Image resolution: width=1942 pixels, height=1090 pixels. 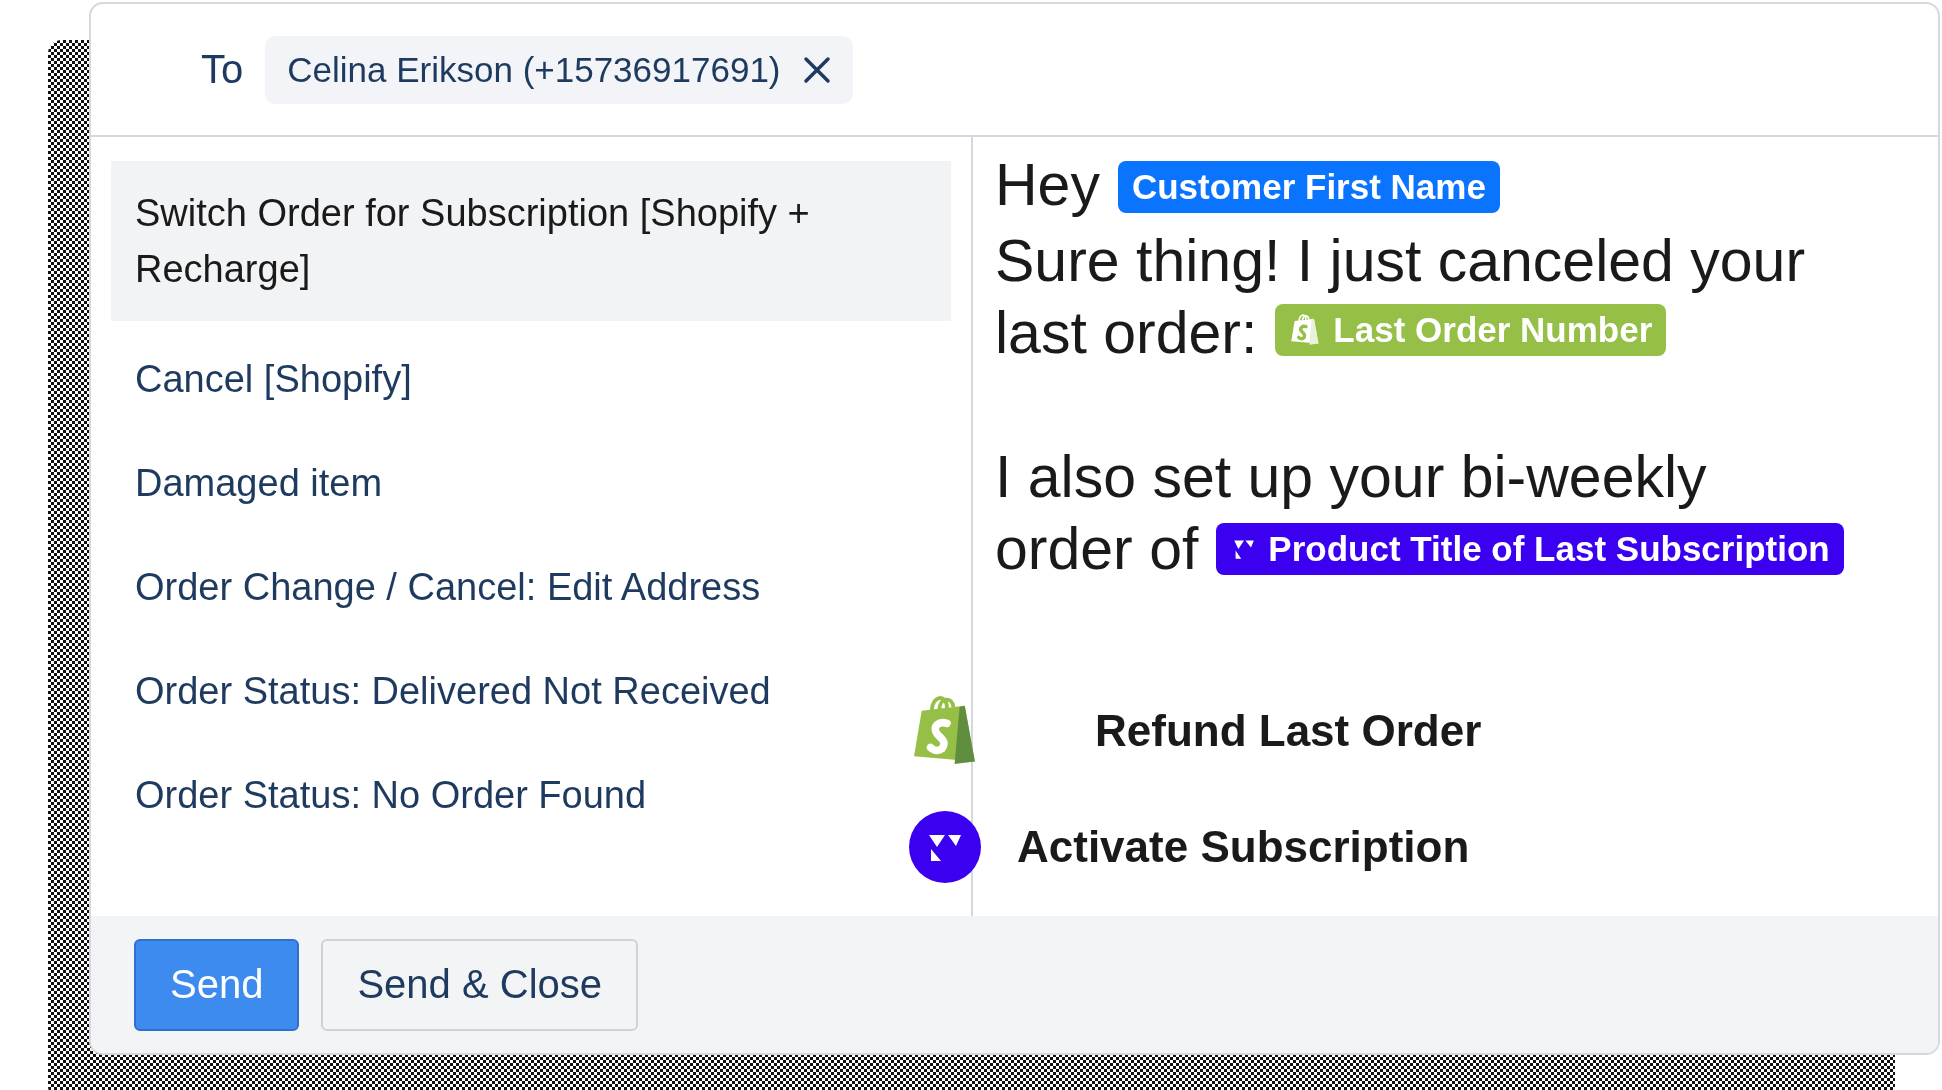 I want to click on recharge-logo-icon, so click(x=945, y=847).